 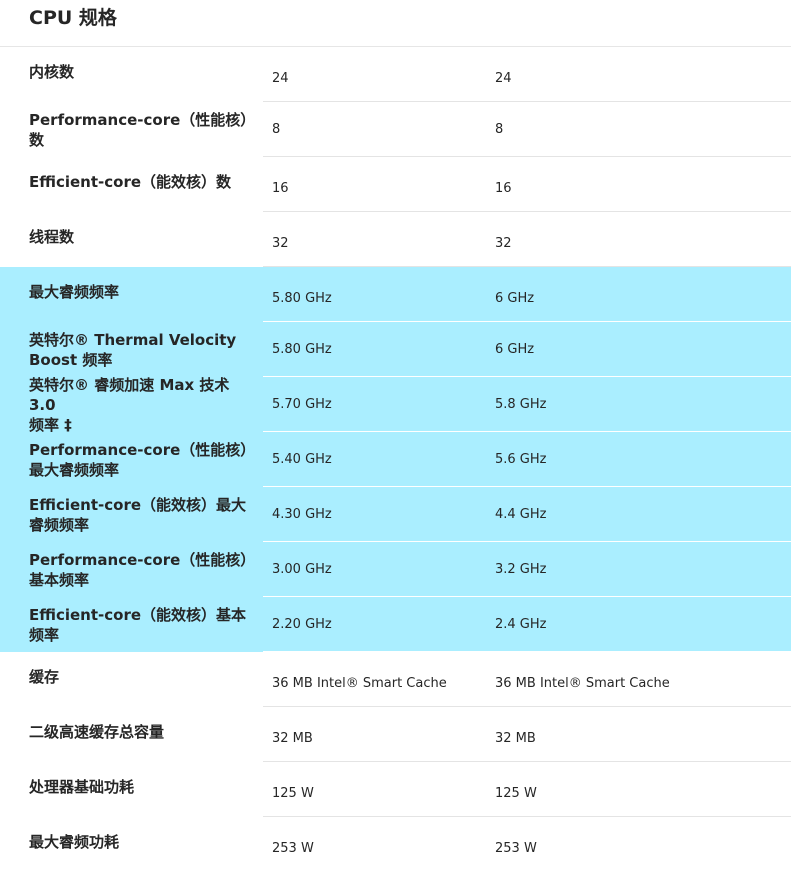 I want to click on spec-label: 英特尔® Thermal Velocity Boost 频率, so click(x=145, y=349).